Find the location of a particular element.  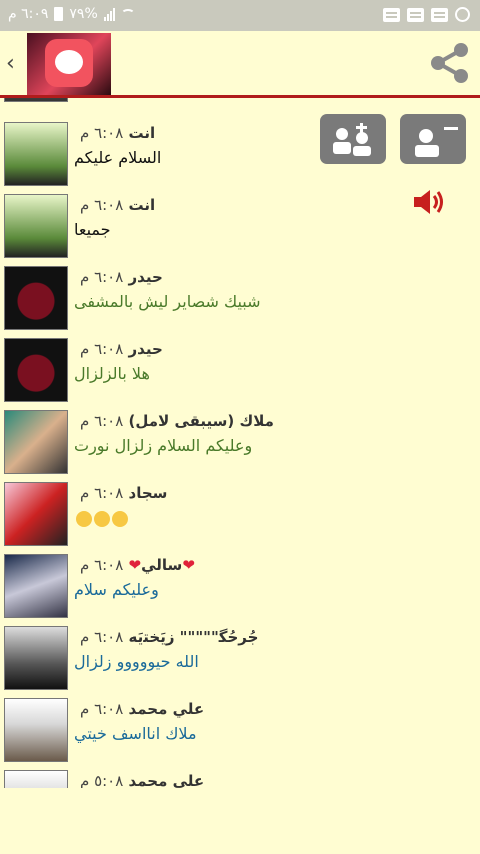

signal-icon is located at coordinates (109, 14).